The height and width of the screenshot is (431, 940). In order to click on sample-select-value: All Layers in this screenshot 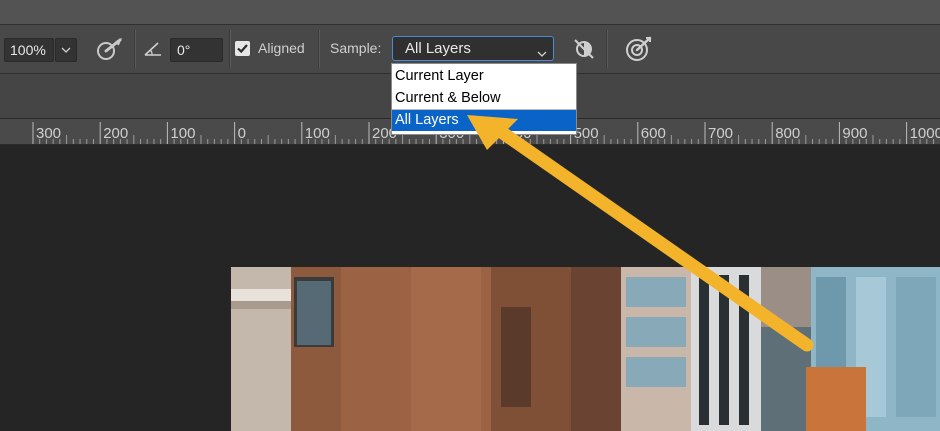, I will do `click(438, 48)`.